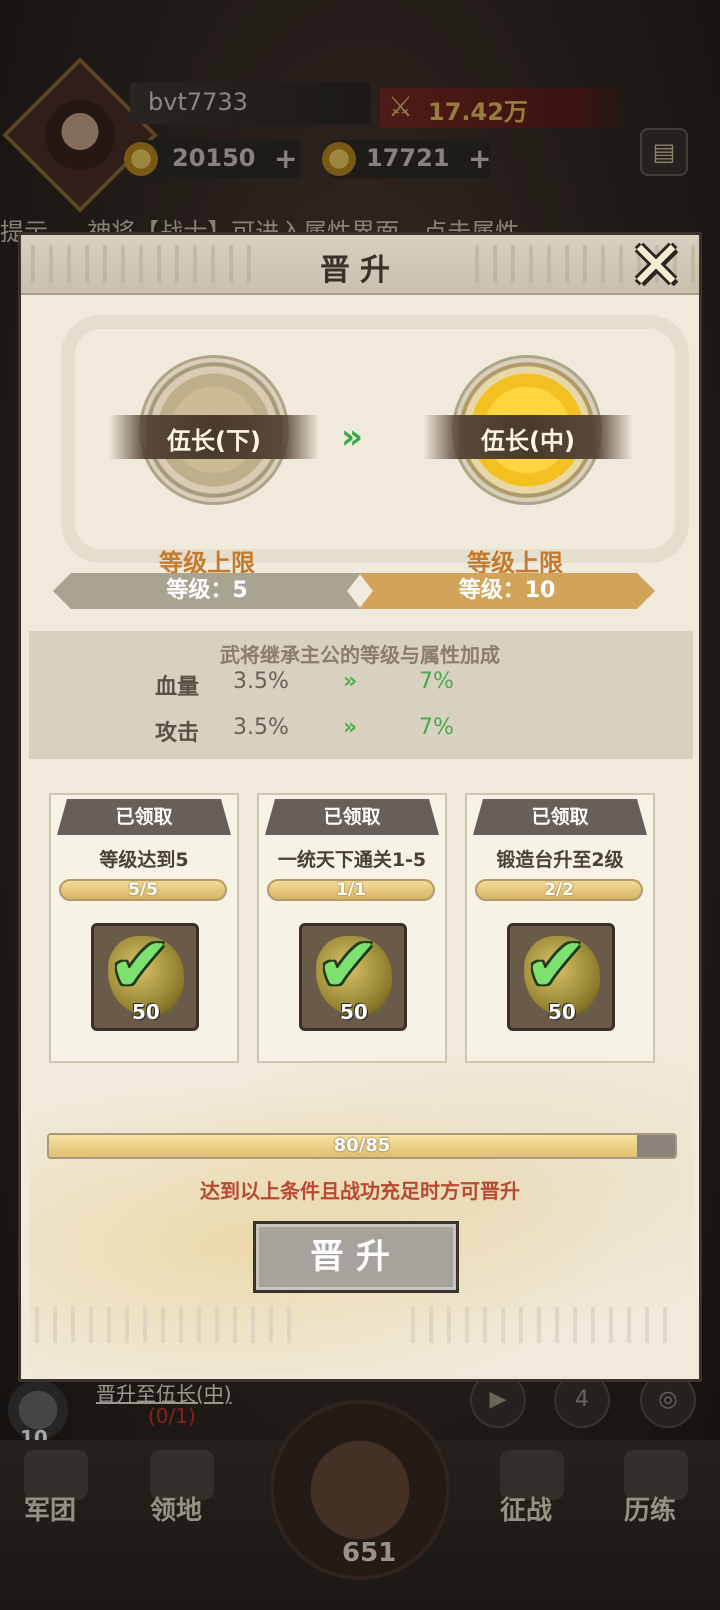  Describe the element at coordinates (559, 890) in the screenshot. I see `condition-progress: 2/2` at that location.